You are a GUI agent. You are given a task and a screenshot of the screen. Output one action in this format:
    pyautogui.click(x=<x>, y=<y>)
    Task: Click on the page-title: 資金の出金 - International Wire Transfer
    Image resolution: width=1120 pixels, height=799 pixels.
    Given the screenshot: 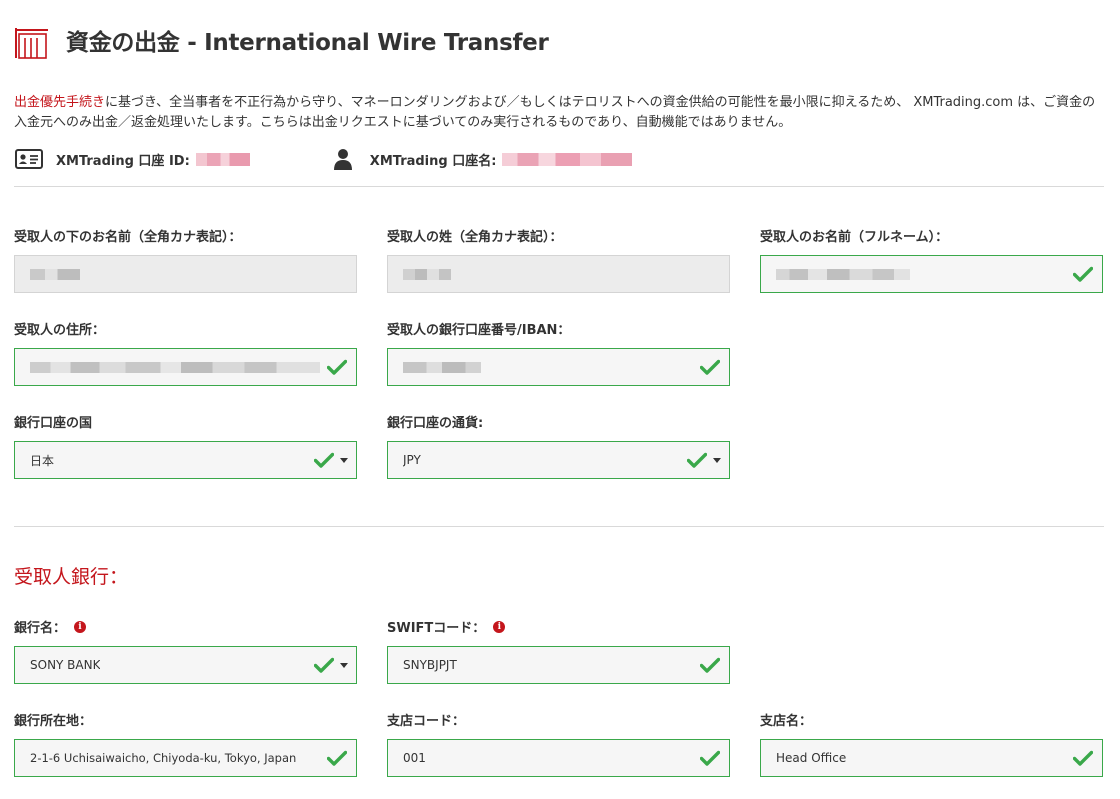 What is the action you would take?
    pyautogui.click(x=307, y=43)
    